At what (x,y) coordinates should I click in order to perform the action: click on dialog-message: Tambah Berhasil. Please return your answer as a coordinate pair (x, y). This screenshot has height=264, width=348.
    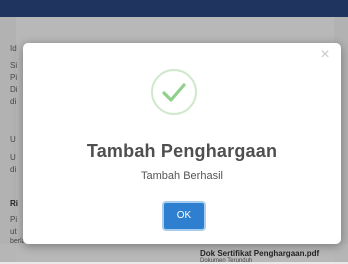
    Looking at the image, I should click on (182, 176).